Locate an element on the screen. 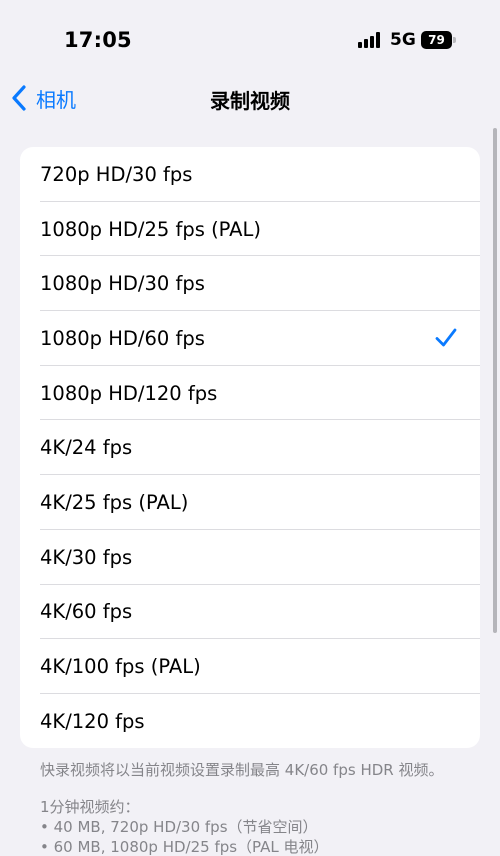  format-option-row: 720p HD/30 fps is located at coordinates (250, 174).